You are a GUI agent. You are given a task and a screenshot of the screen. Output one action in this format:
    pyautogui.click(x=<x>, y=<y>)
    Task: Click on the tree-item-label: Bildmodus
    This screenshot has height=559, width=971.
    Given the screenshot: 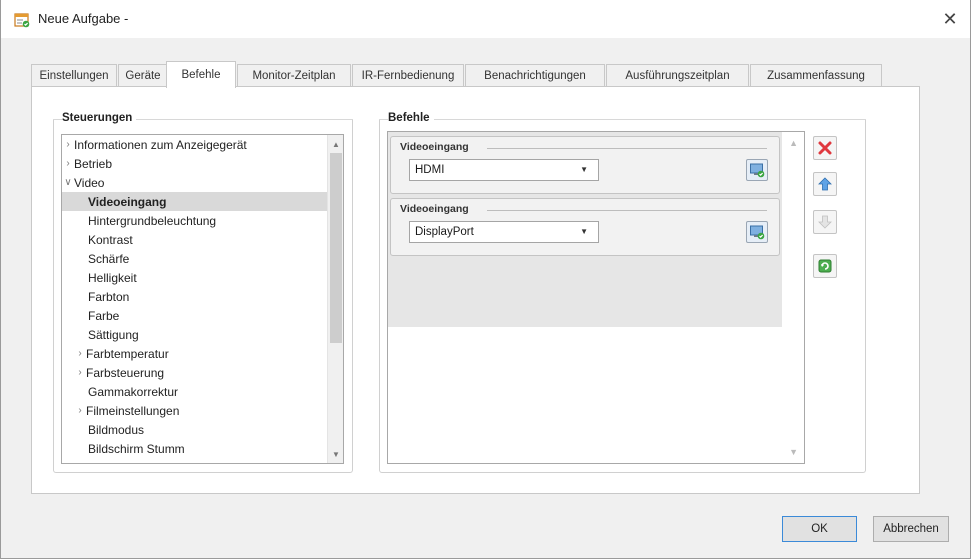 What is the action you would take?
    pyautogui.click(x=116, y=429)
    